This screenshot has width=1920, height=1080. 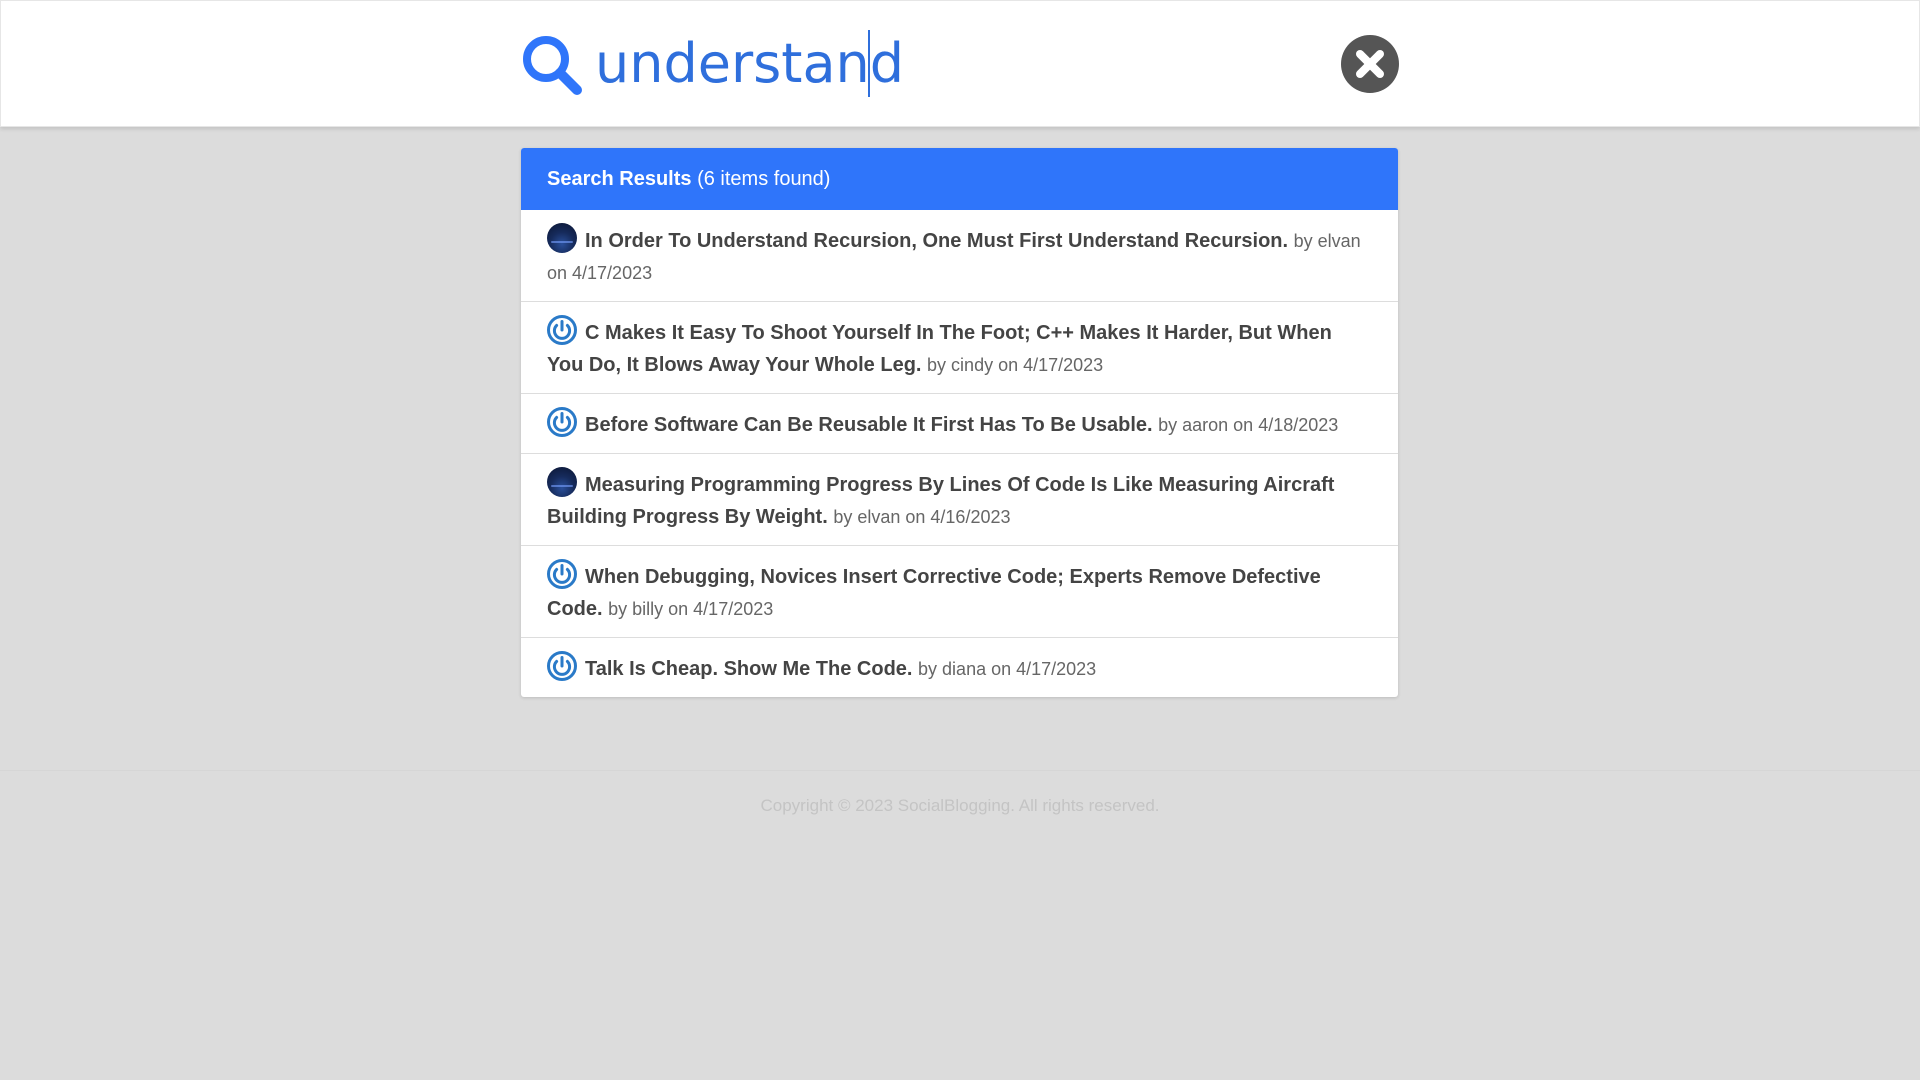 I want to click on close-button, so click(x=1370, y=64).